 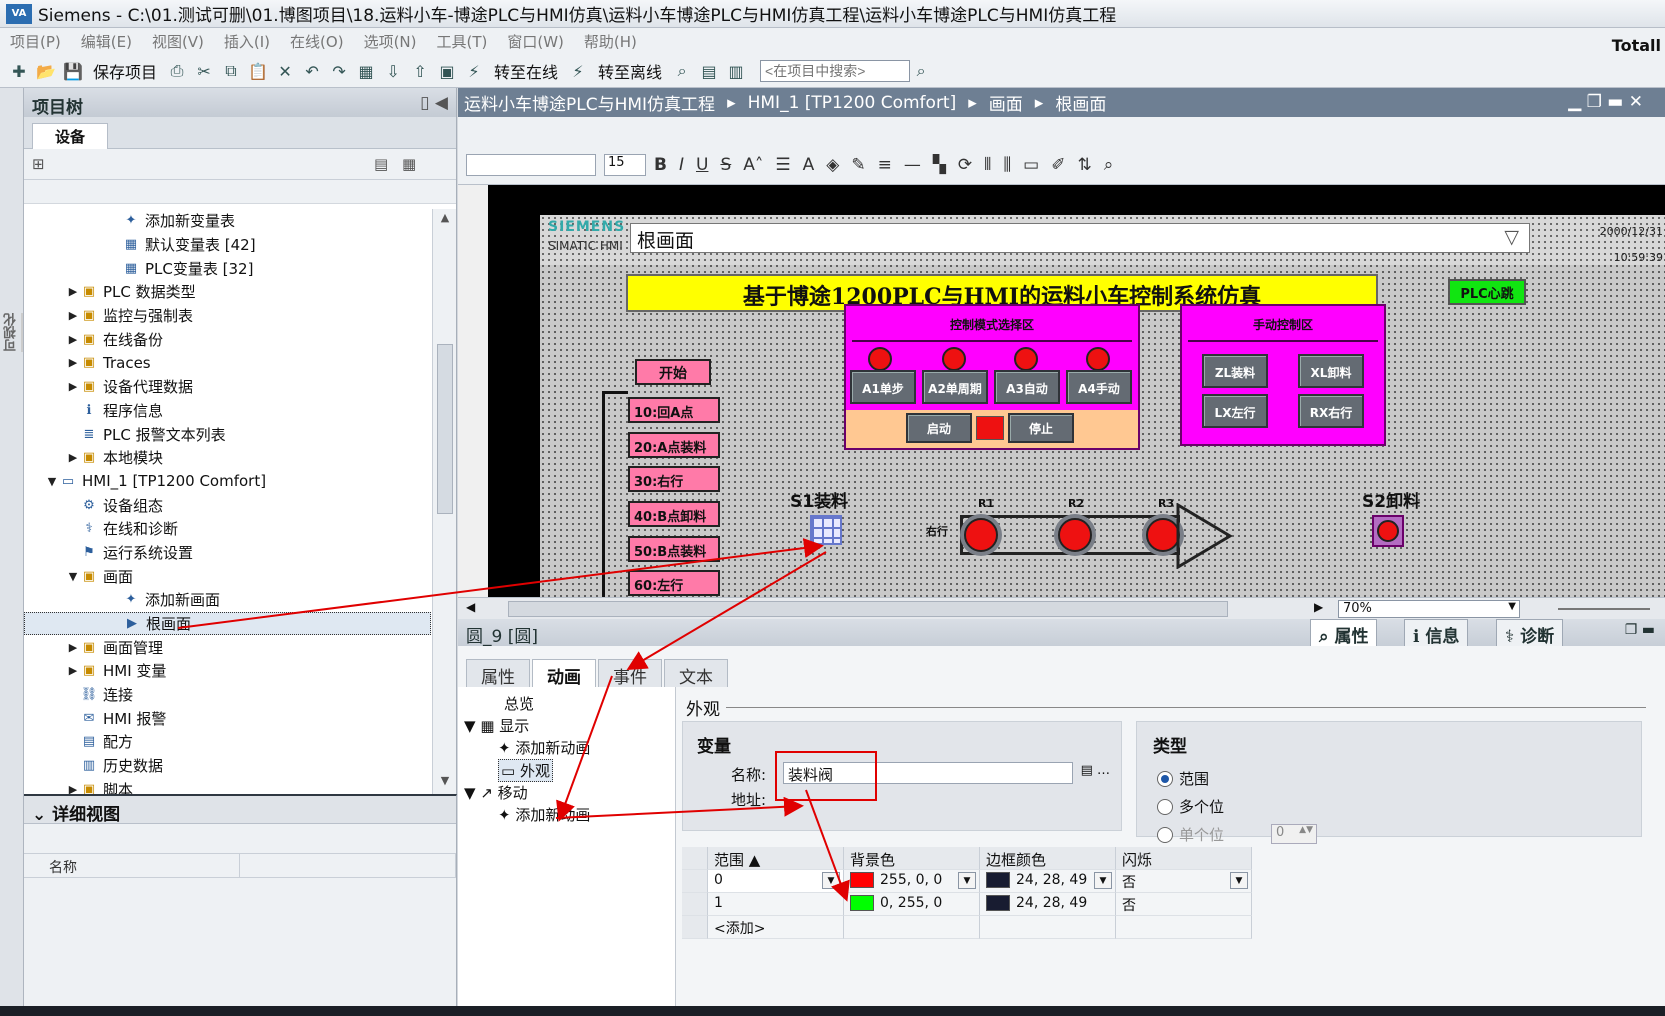 I want to click on stop-button: 停止, so click(x=1041, y=428).